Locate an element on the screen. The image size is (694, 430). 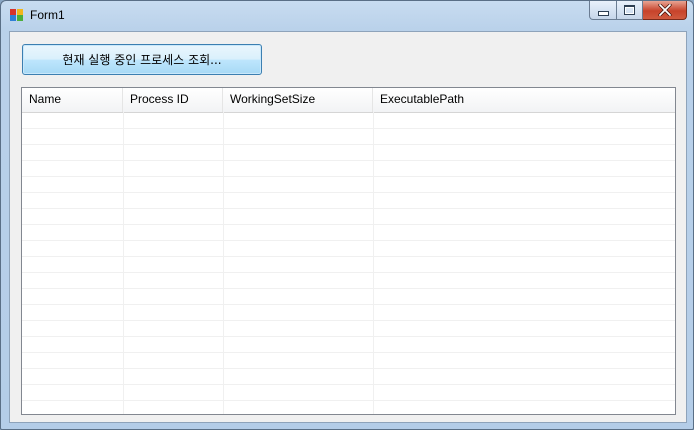
close-button is located at coordinates (665, 10).